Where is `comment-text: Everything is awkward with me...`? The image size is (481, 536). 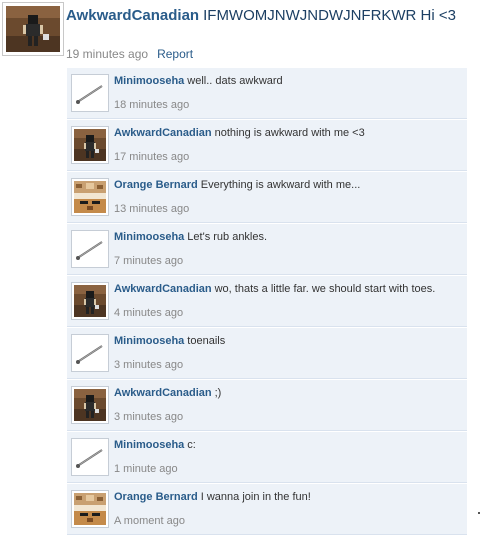
comment-text: Everything is awkward with me... is located at coordinates (280, 185).